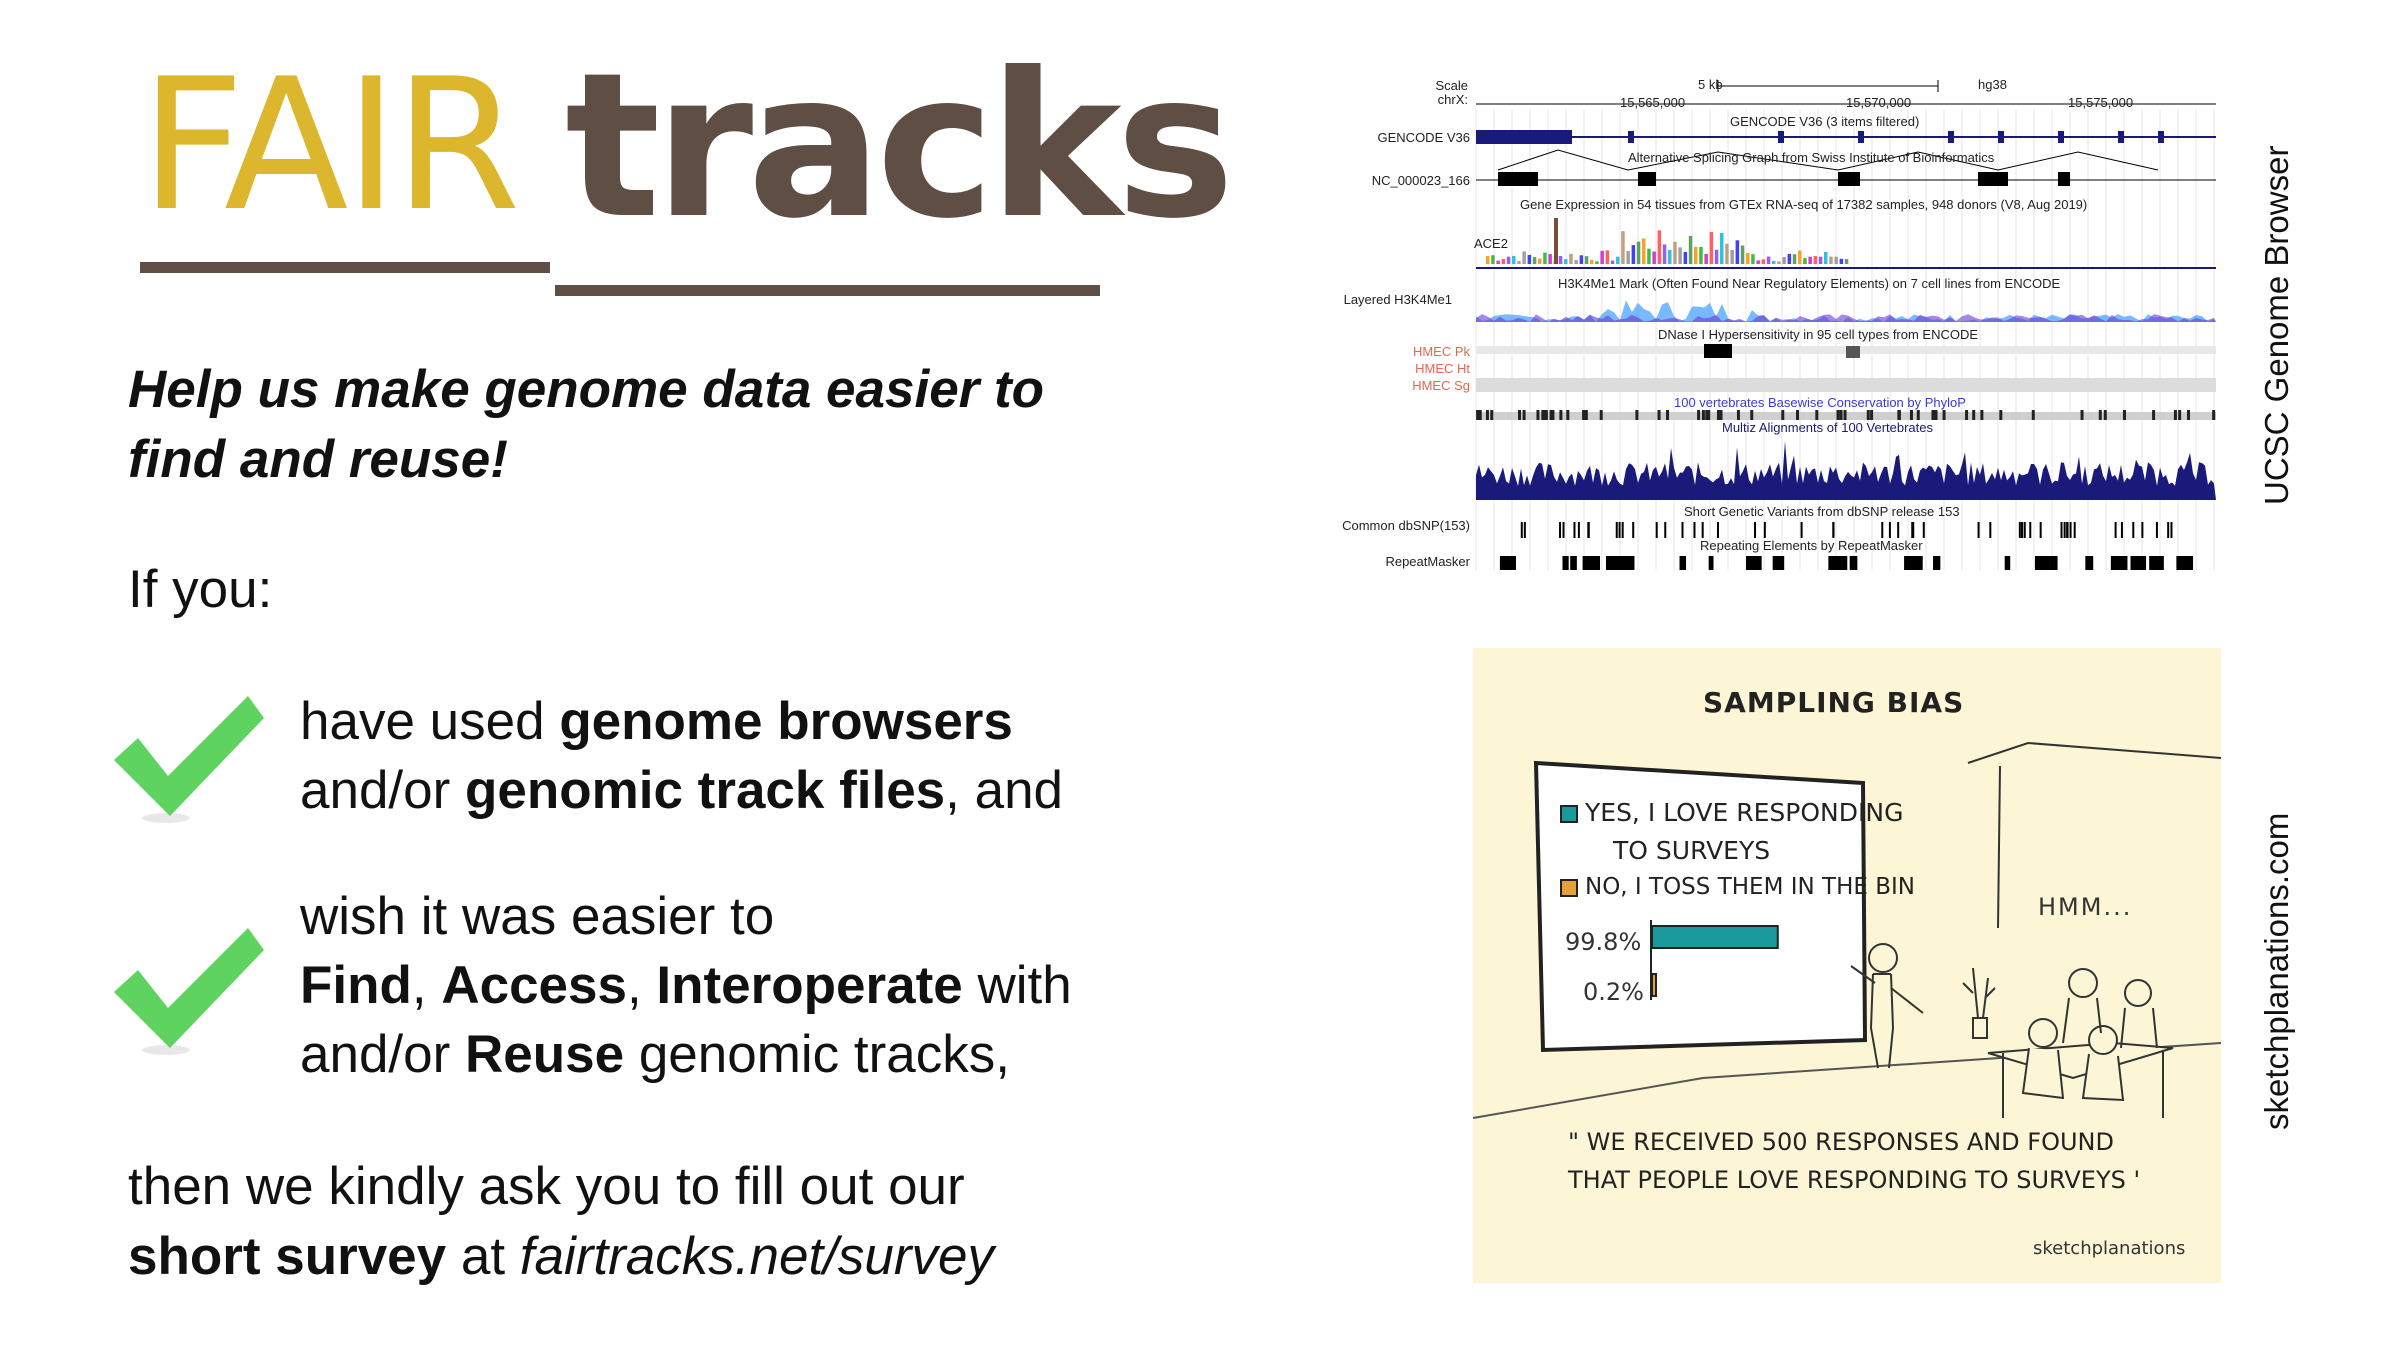 The width and height of the screenshot is (2400, 1350). I want to click on bar-yes, so click(1715, 937).